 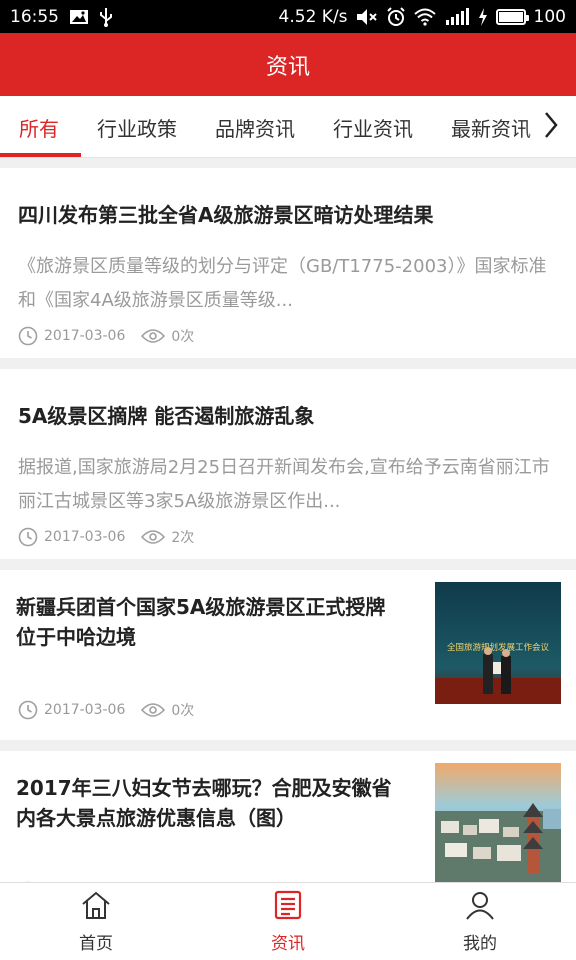 I want to click on battery-fill, so click(x=510, y=16).